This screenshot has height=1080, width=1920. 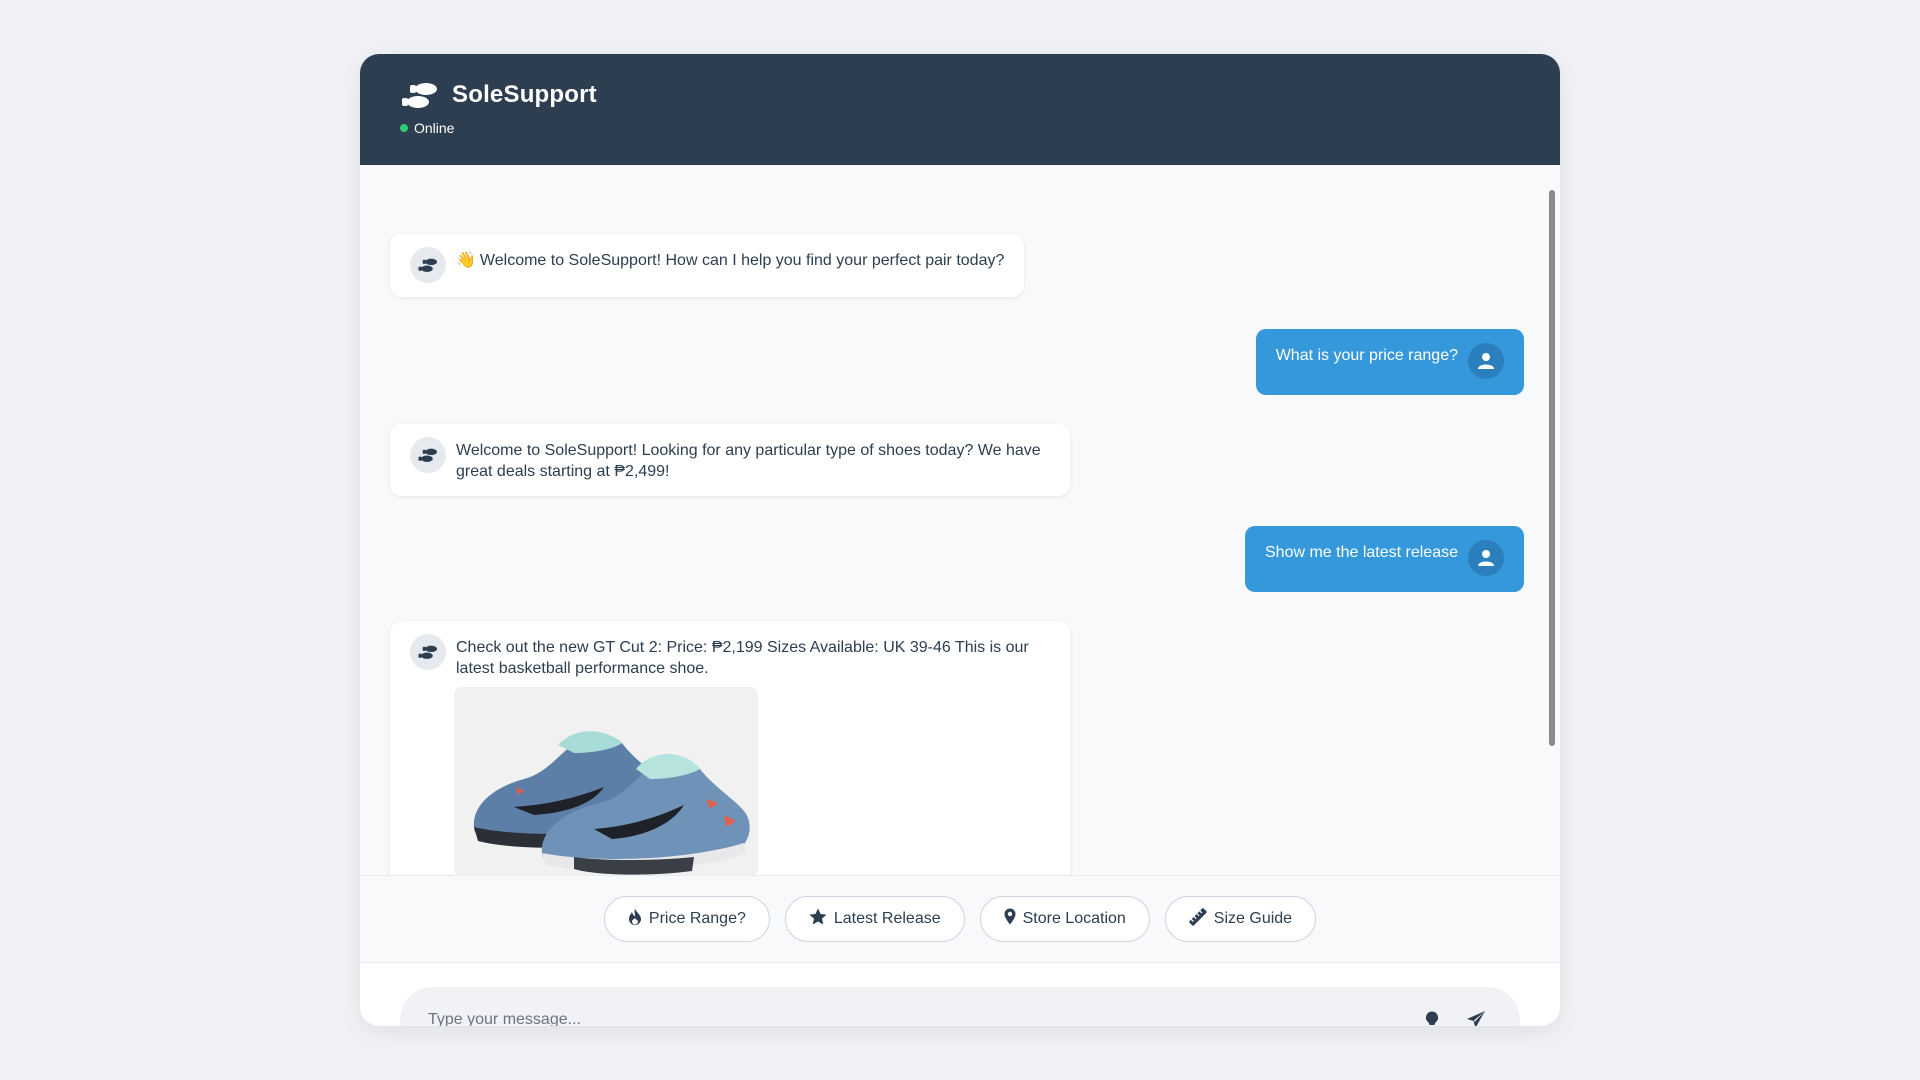 What do you see at coordinates (818, 919) in the screenshot?
I see `star-icon` at bounding box center [818, 919].